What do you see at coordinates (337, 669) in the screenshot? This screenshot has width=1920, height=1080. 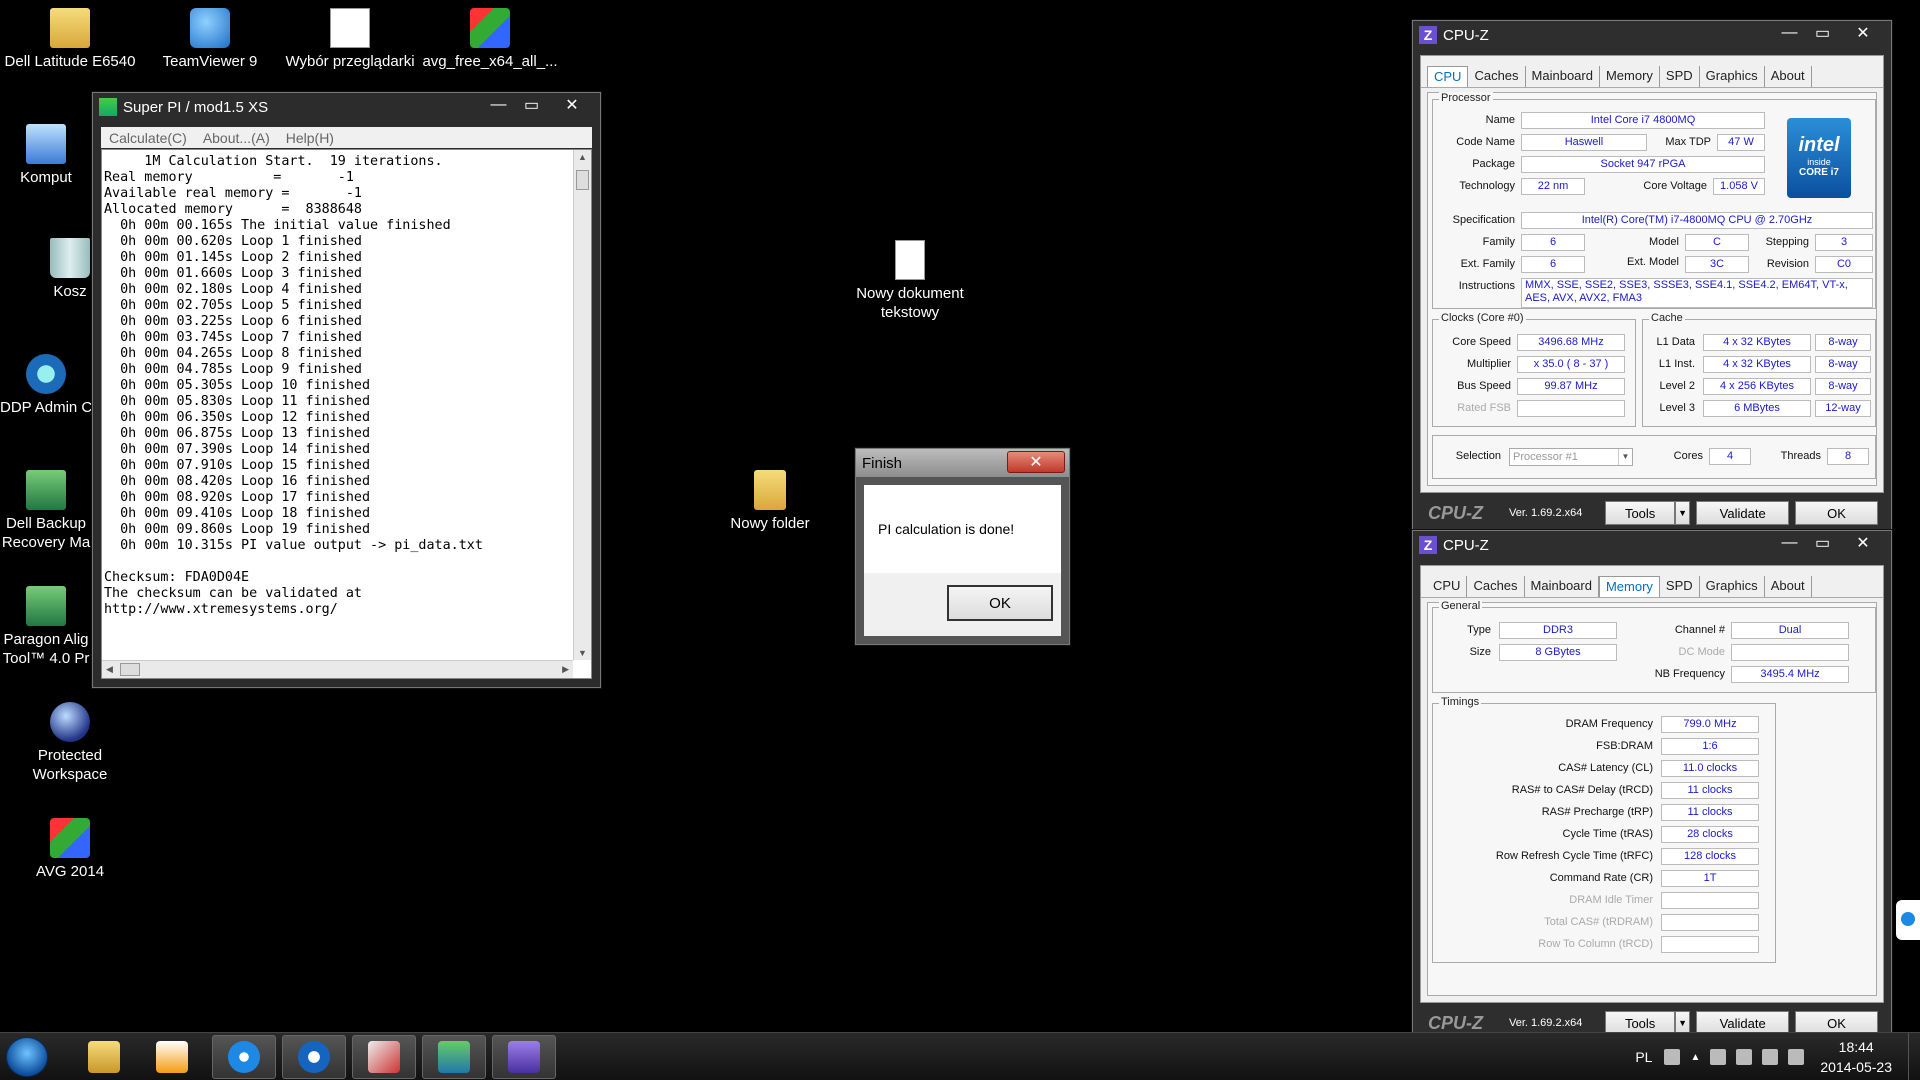 I see `horizontal-scrollbar: ◀ ▶` at bounding box center [337, 669].